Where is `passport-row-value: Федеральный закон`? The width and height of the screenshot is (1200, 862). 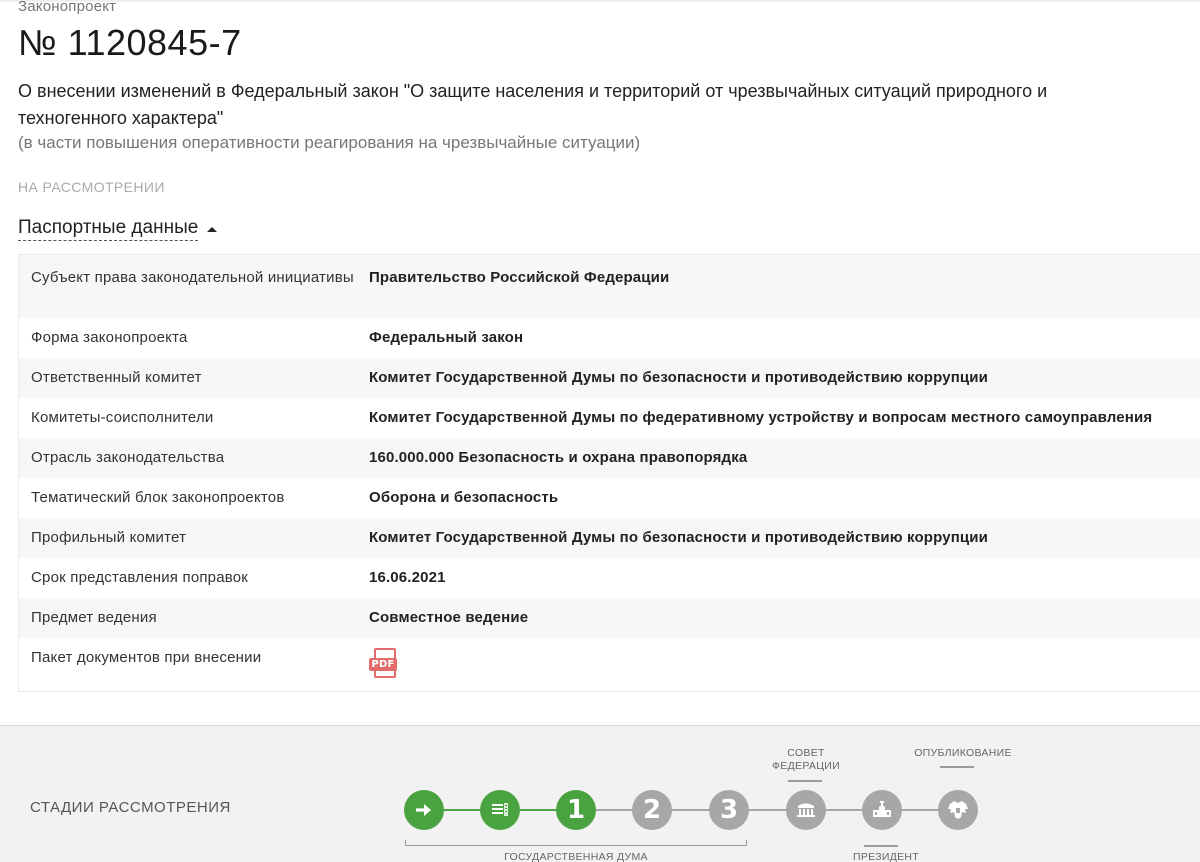
passport-row-value: Федеральный закон is located at coordinates (446, 337).